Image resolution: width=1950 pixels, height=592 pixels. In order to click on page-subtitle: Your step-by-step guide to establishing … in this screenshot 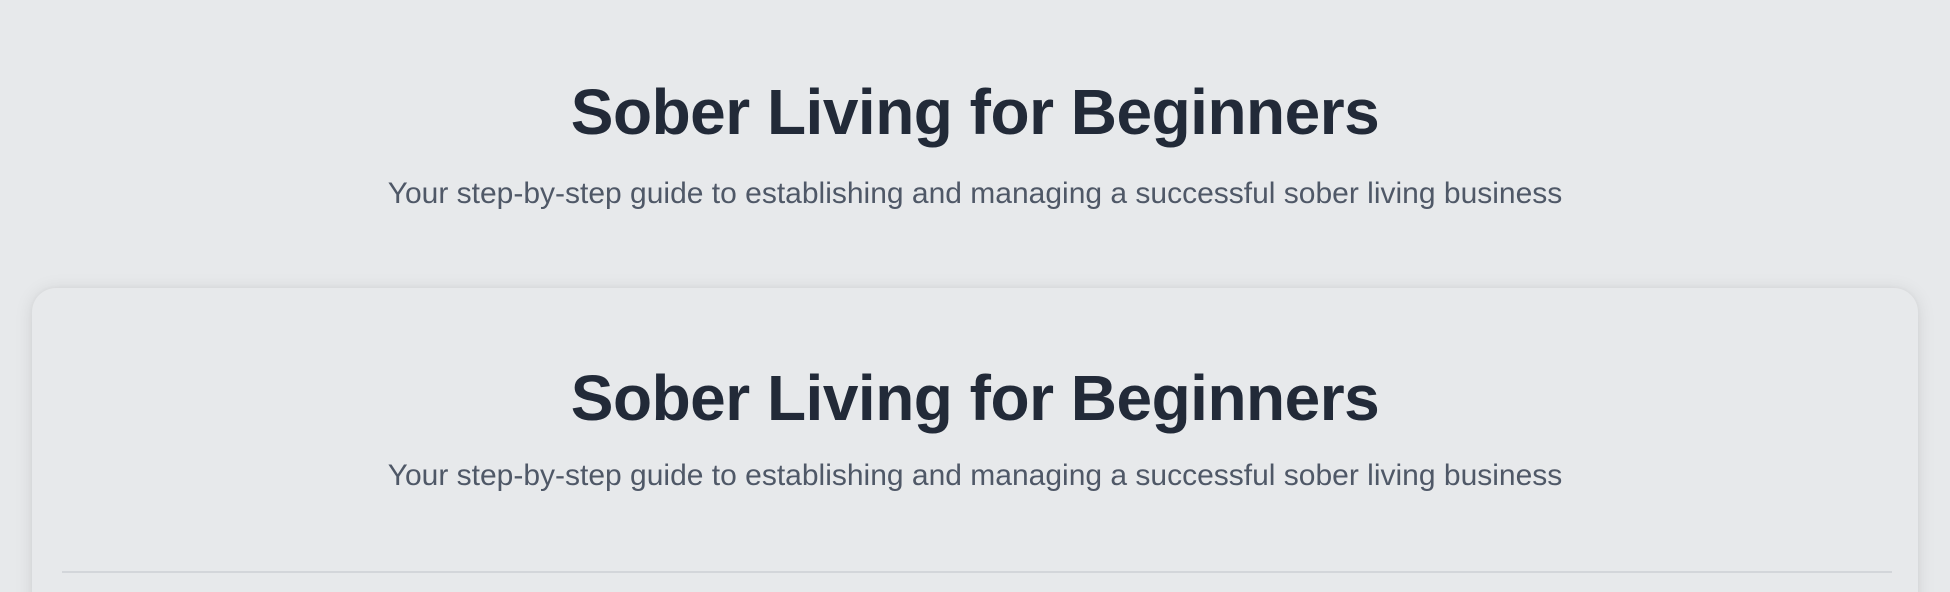, I will do `click(975, 193)`.